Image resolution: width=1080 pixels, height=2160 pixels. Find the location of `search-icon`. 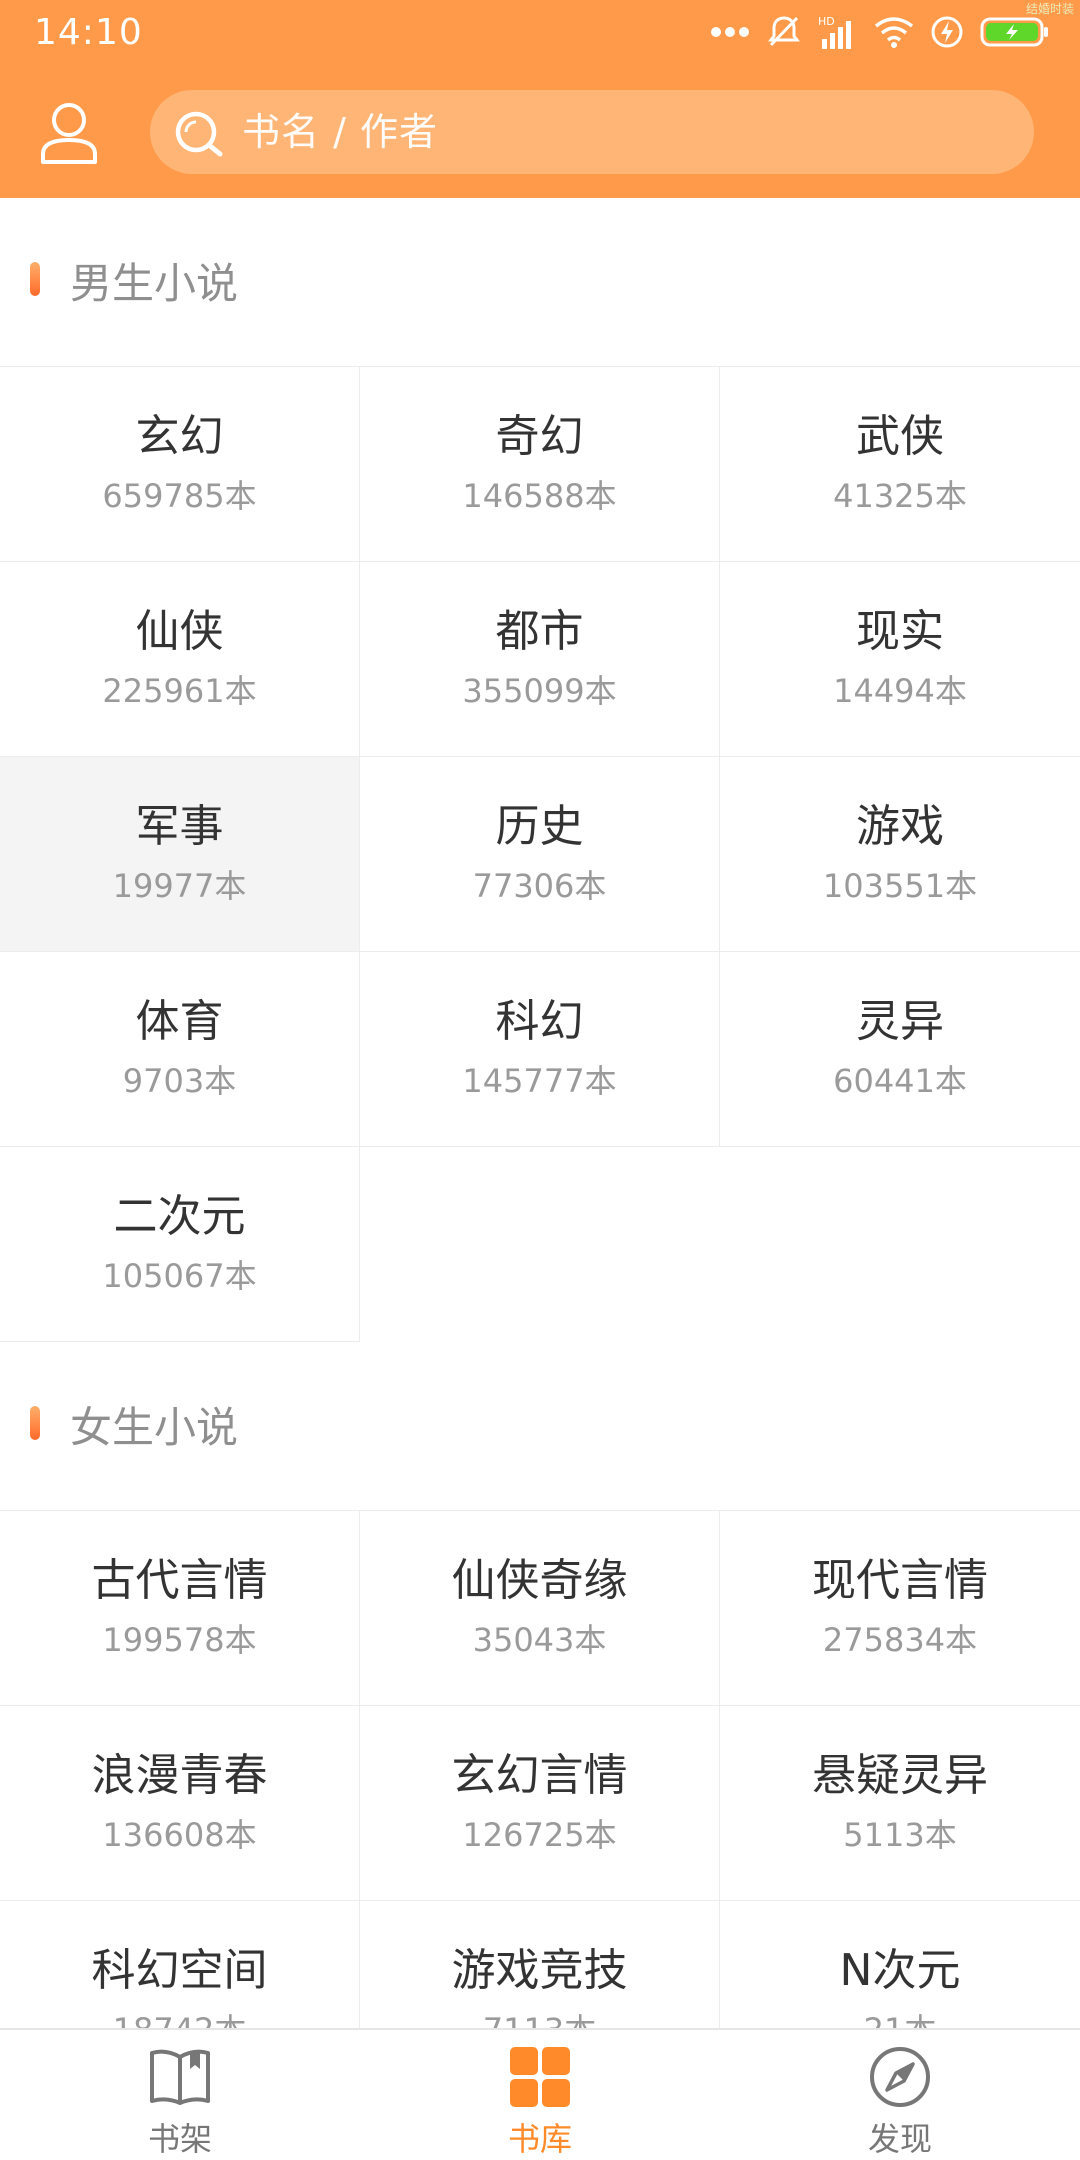

search-icon is located at coordinates (199, 134).